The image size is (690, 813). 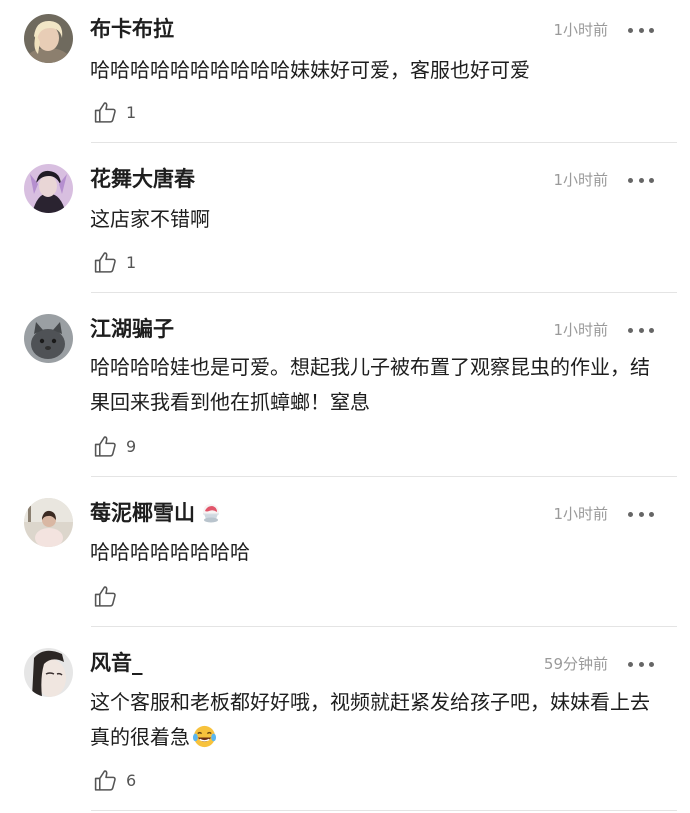 I want to click on like-button: 6, so click(x=114, y=780).